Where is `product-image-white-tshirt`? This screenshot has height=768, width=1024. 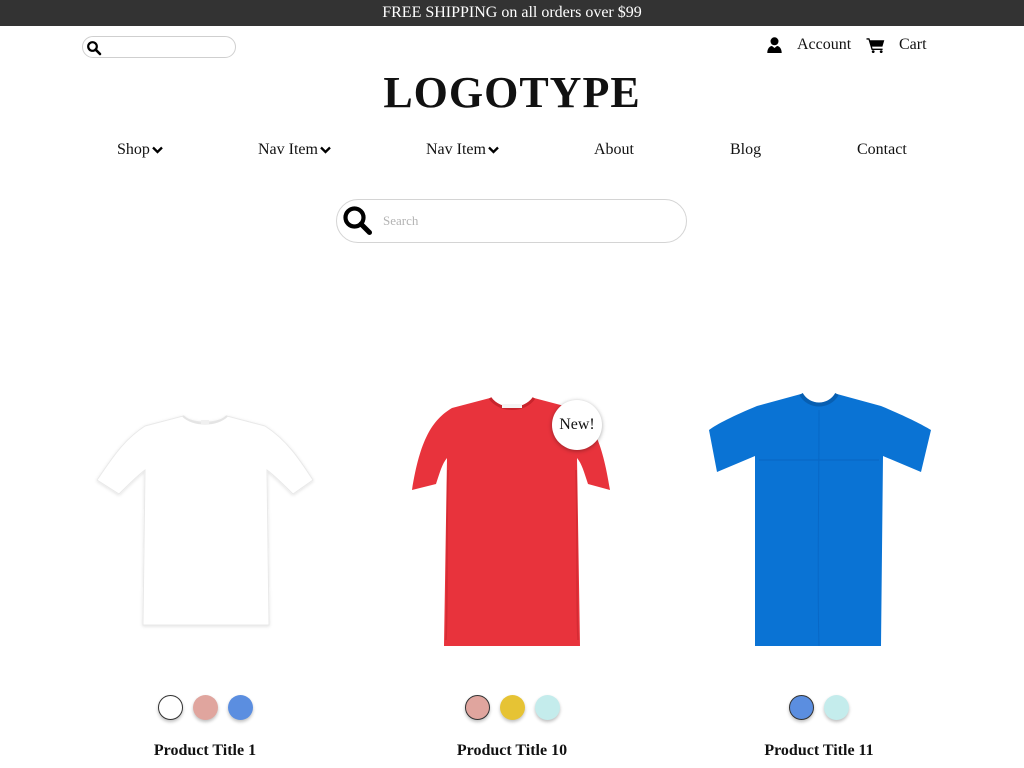 product-image-white-tshirt is located at coordinates (205, 515).